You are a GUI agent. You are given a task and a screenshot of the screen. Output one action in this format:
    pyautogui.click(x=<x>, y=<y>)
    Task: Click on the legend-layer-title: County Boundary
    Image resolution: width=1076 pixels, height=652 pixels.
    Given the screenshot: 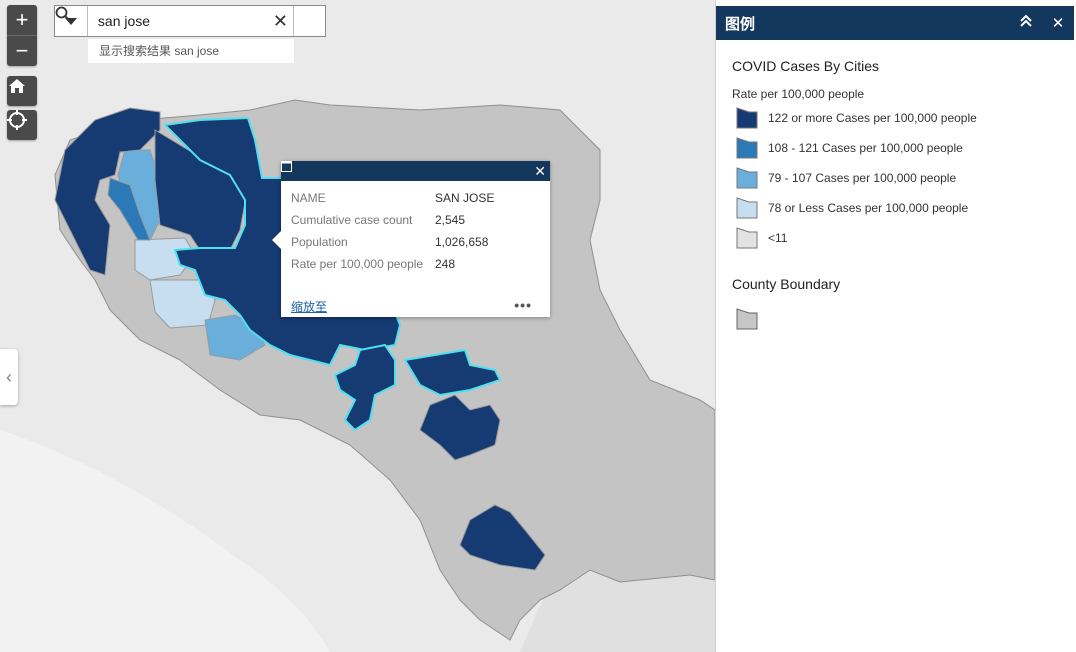 What is the action you would take?
    pyautogui.click(x=786, y=284)
    